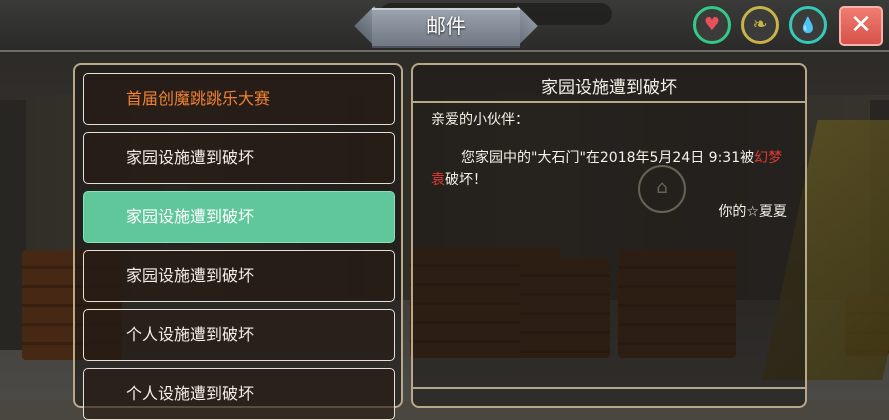 Image resolution: width=889 pixels, height=420 pixels. What do you see at coordinates (611, 169) in the screenshot?
I see `mail-body: 您家园中的"大石门"在2018年5月24日 9:31被幻梦袁破坏！` at bounding box center [611, 169].